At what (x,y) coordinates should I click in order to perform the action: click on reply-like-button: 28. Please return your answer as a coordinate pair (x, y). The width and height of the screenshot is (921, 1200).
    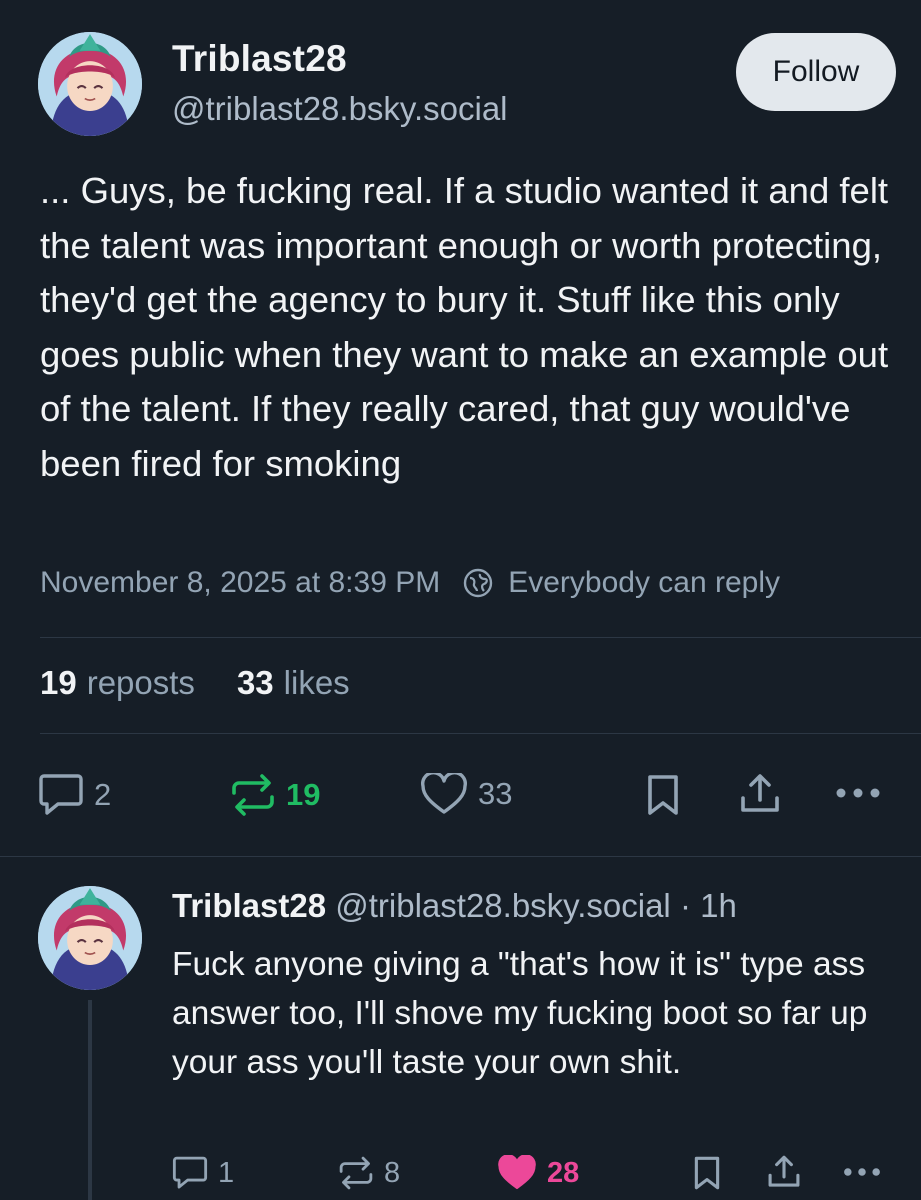
    Looking at the image, I should click on (538, 1173).